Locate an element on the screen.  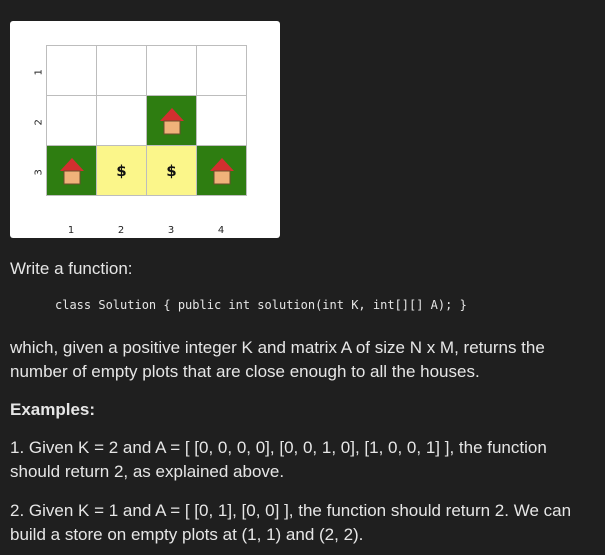
row-label-1: 1 is located at coordinates (39, 72).